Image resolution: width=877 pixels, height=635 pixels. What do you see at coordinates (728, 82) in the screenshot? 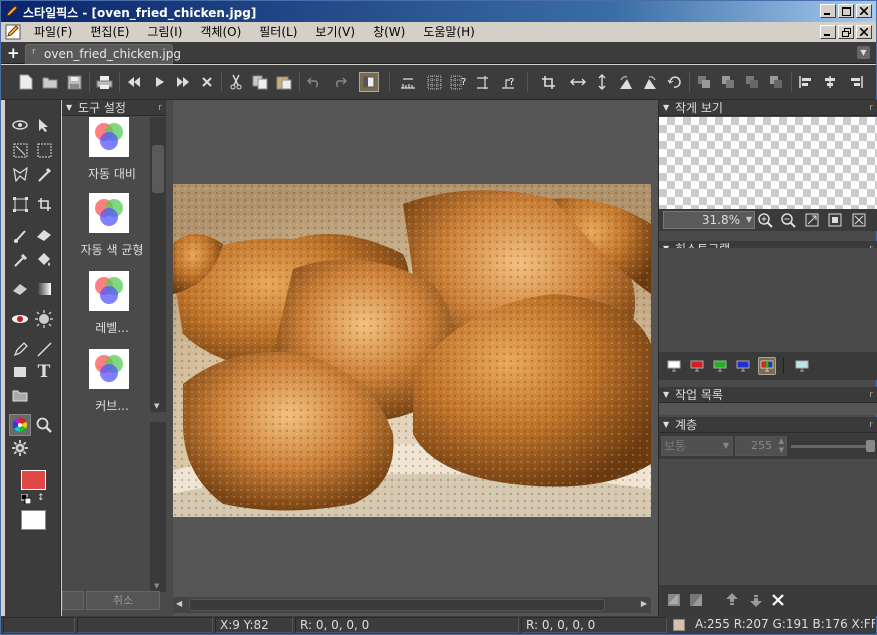
I see `bring-forward-button` at bounding box center [728, 82].